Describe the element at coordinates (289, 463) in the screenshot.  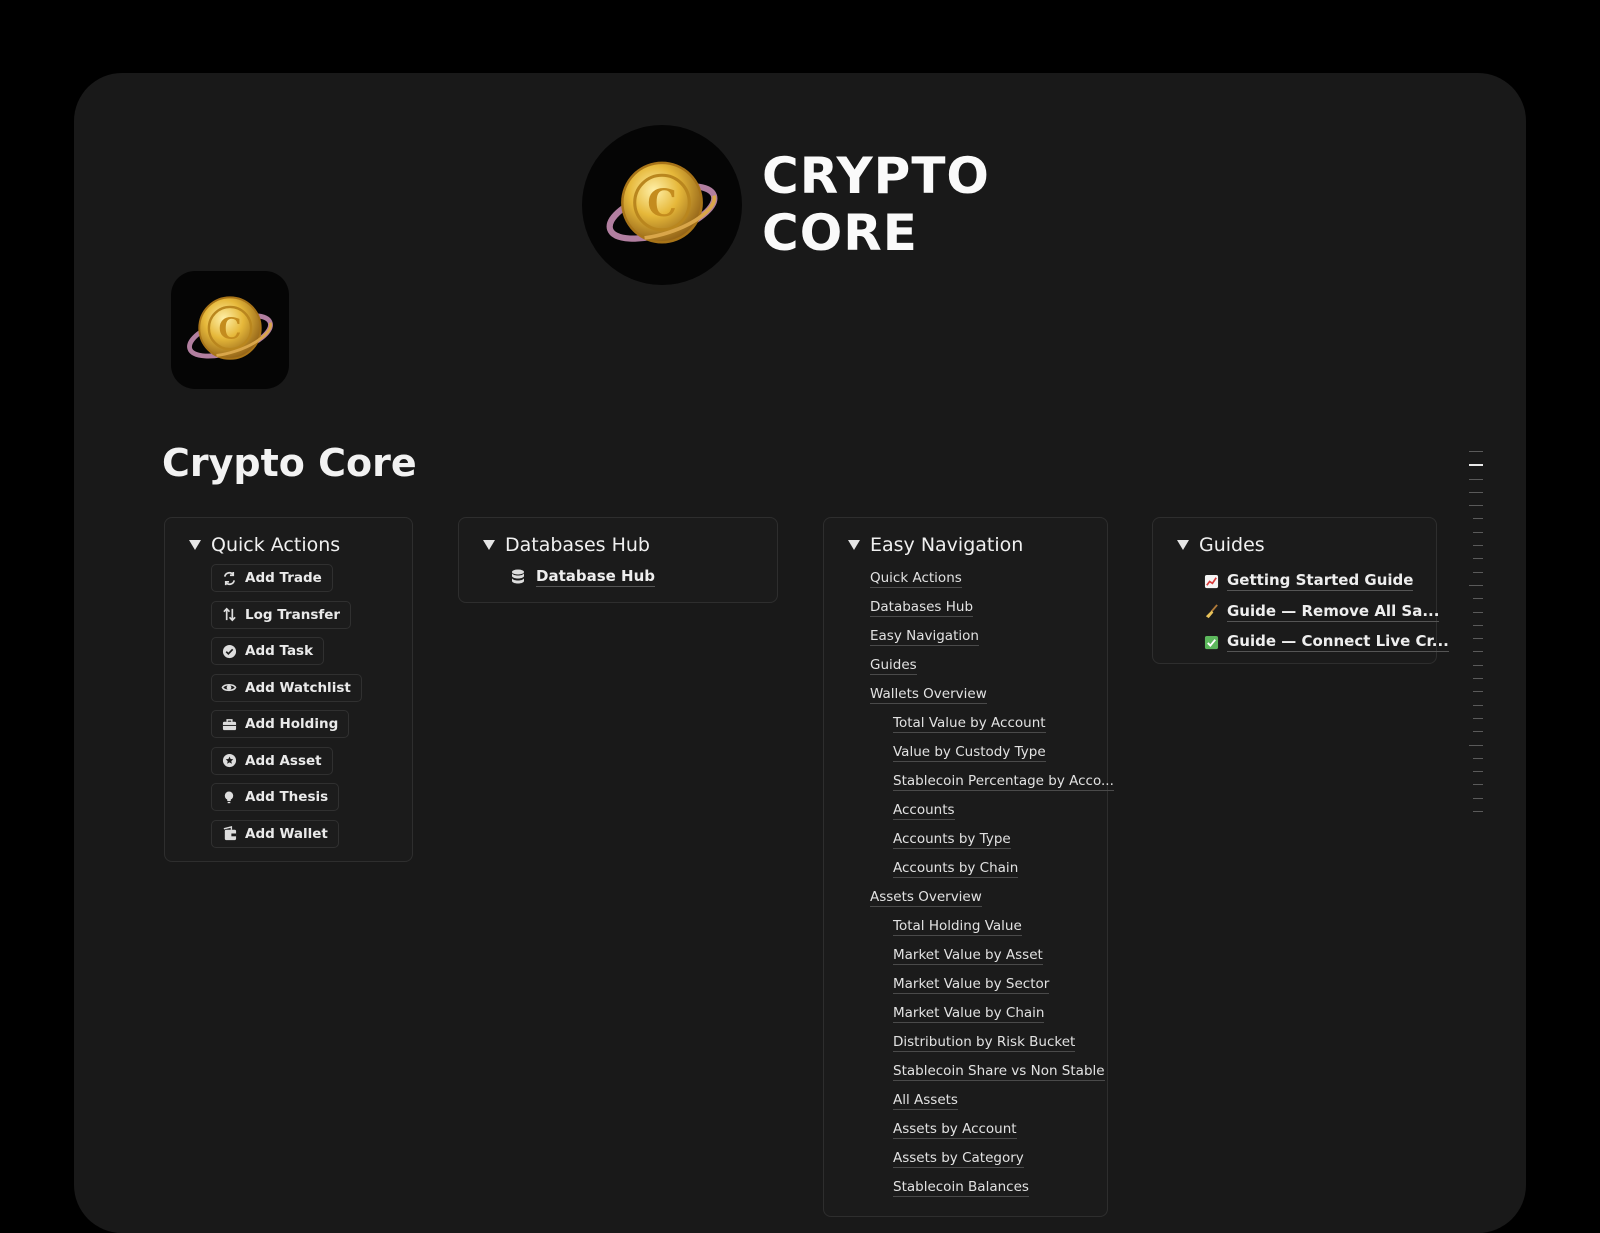
I see `page-title: Crypto Core` at that location.